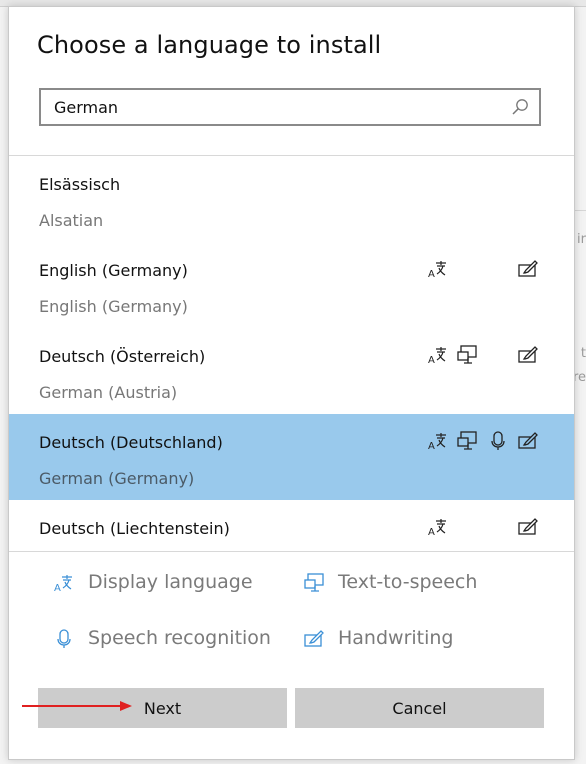 The height and width of the screenshot is (764, 586). I want to click on language-native-name: Elsässisch, so click(80, 184).